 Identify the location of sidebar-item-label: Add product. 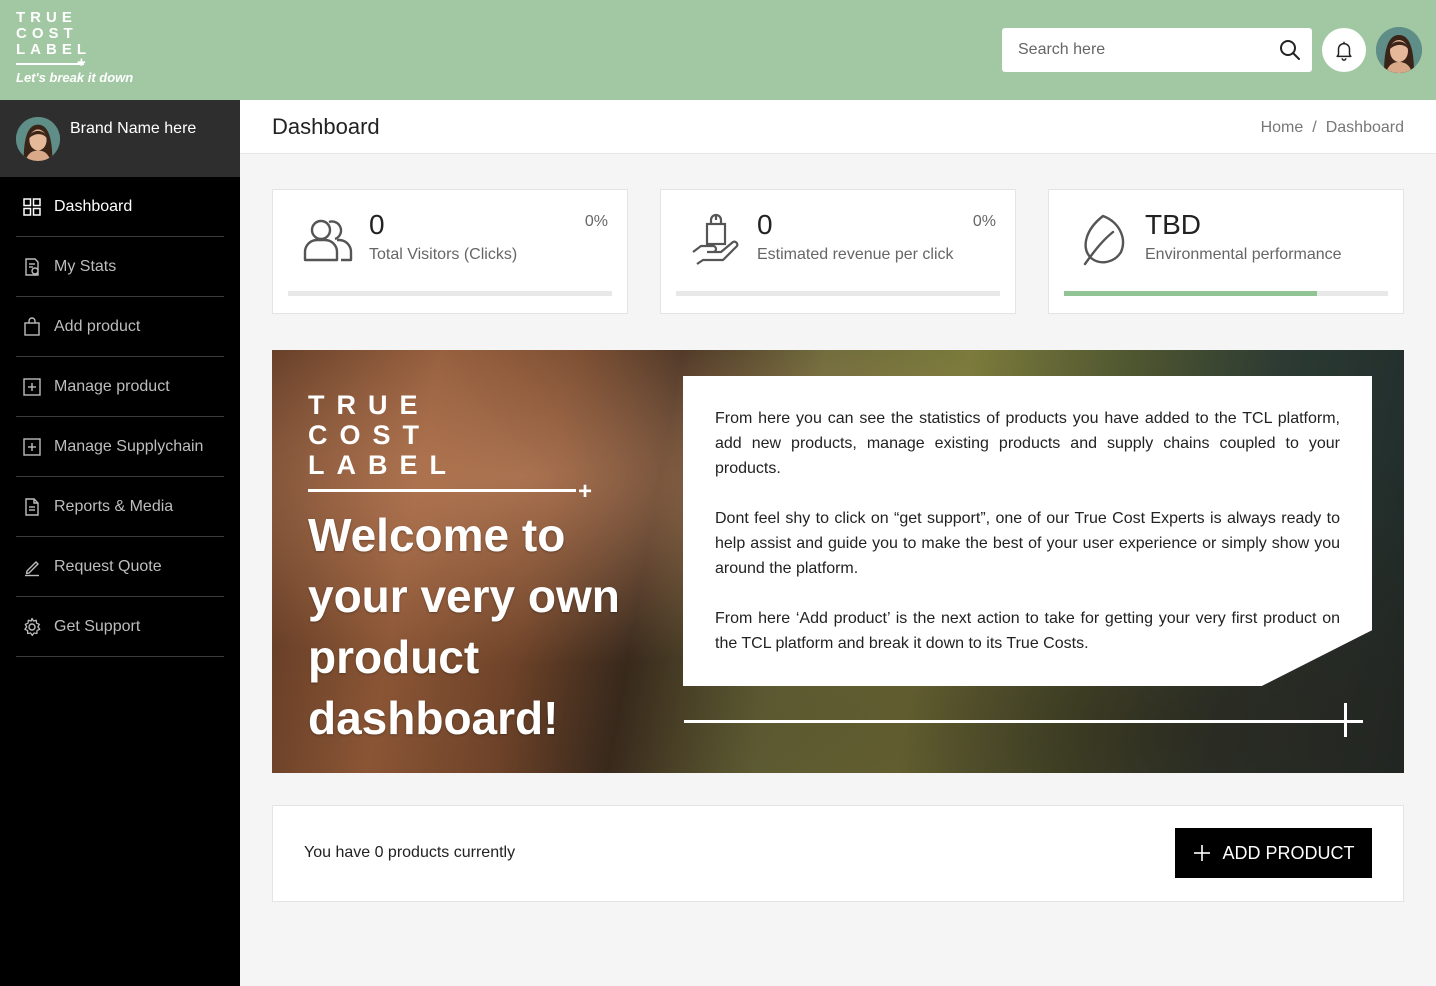
(97, 326).